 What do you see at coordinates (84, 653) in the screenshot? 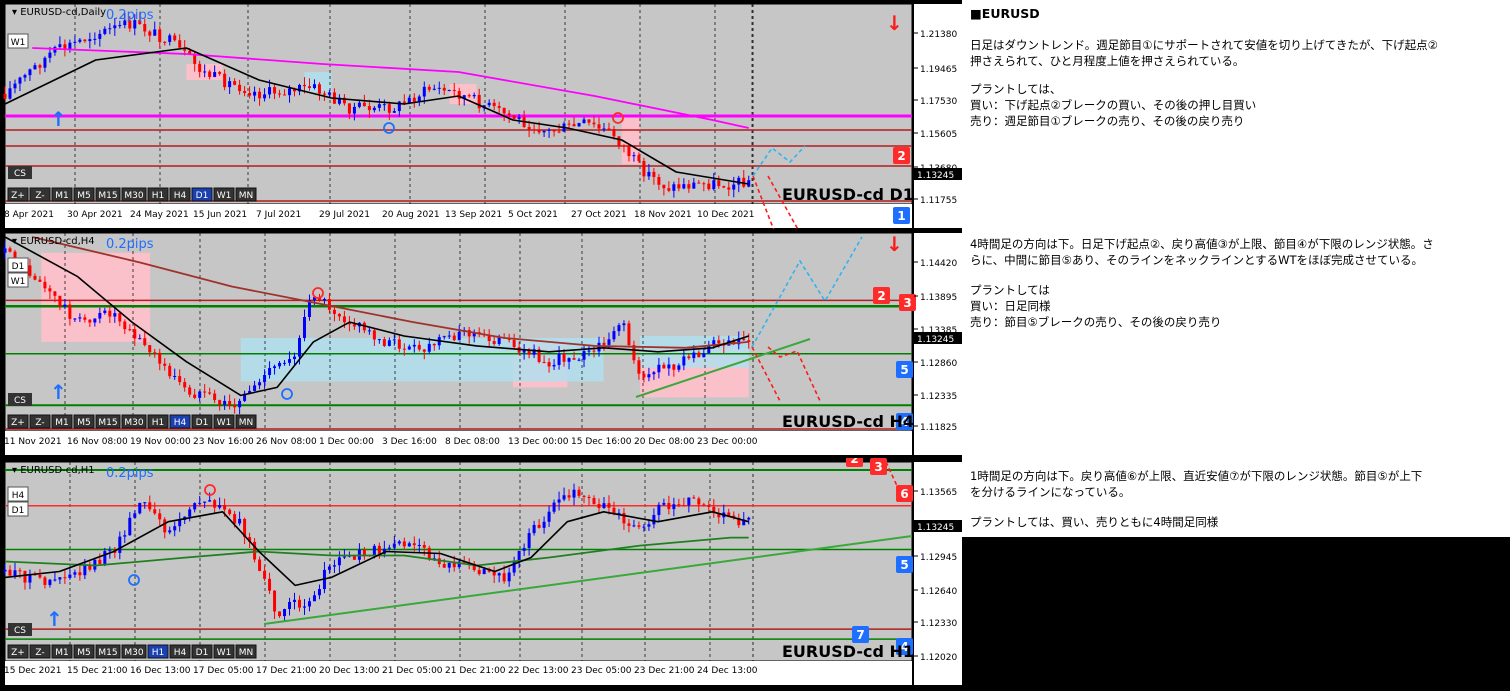
I see `timeframe-label: M5` at bounding box center [84, 653].